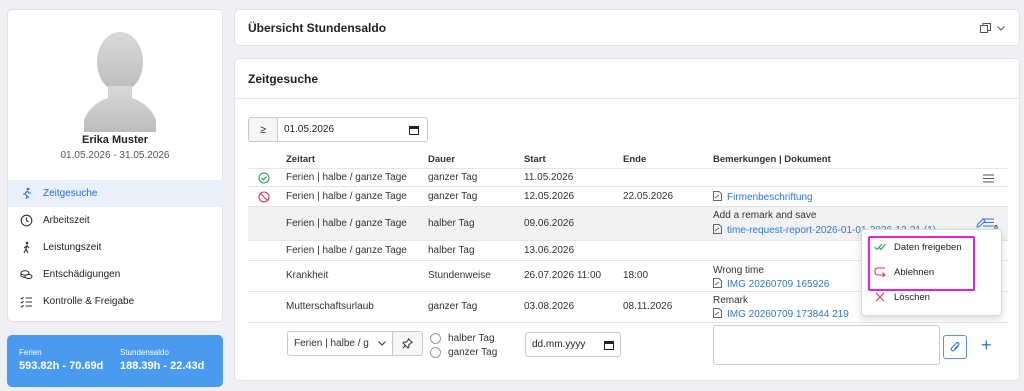 This screenshot has height=391, width=1024. Describe the element at coordinates (115, 301) in the screenshot. I see `nav-item-kontrolle-freigabe: Kontrolle & Freigabe` at that location.